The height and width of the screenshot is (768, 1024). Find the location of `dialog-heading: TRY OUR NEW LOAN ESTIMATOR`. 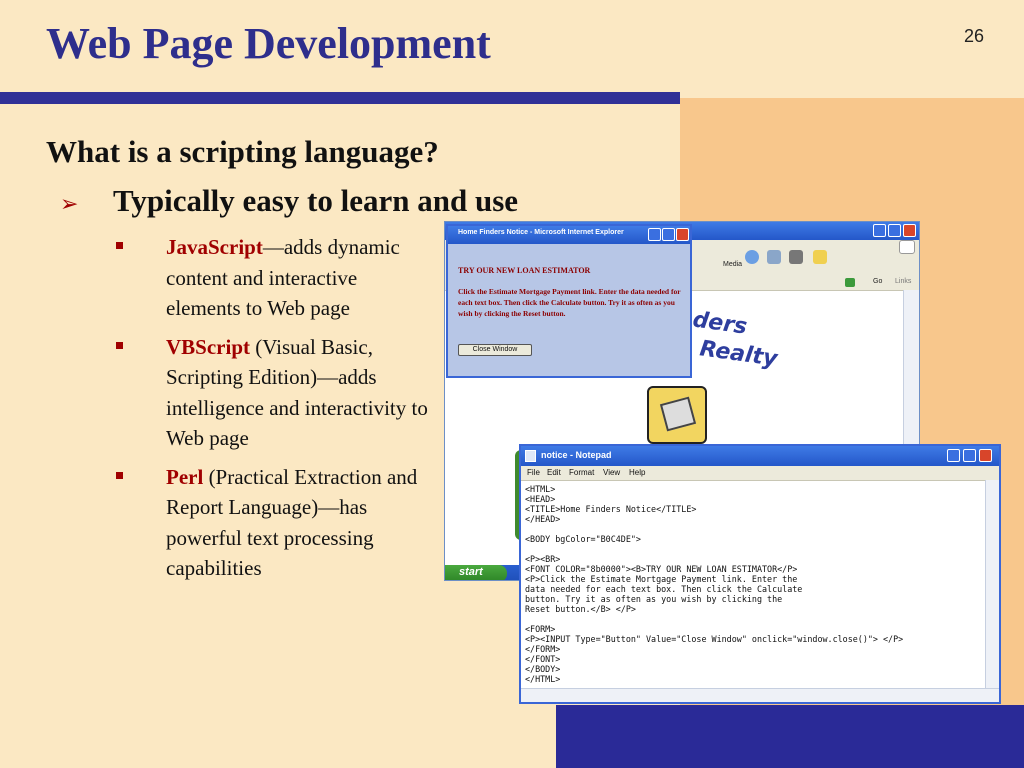

dialog-heading: TRY OUR NEW LOAN ESTIMATOR is located at coordinates (524, 270).